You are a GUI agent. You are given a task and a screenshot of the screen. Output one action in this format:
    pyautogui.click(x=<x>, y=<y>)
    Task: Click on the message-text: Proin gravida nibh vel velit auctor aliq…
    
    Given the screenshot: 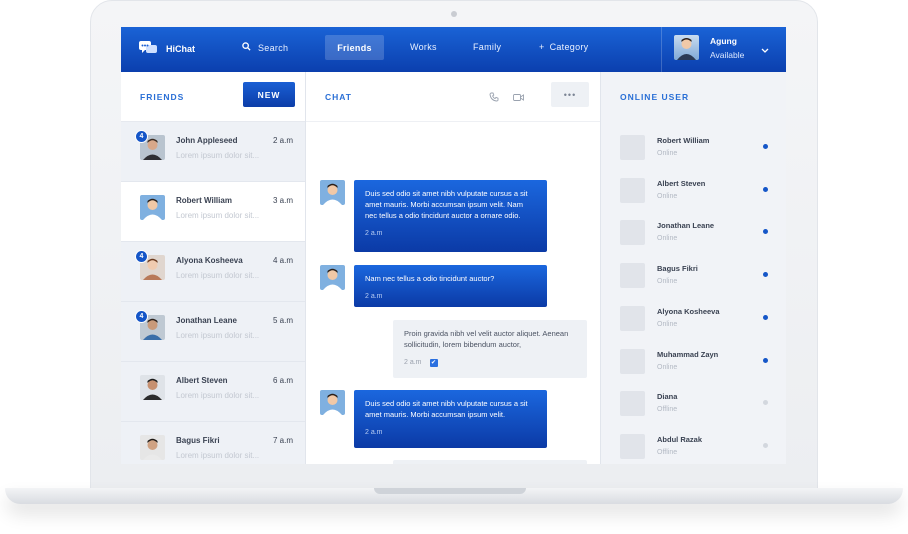 What is the action you would take?
    pyautogui.click(x=486, y=339)
    